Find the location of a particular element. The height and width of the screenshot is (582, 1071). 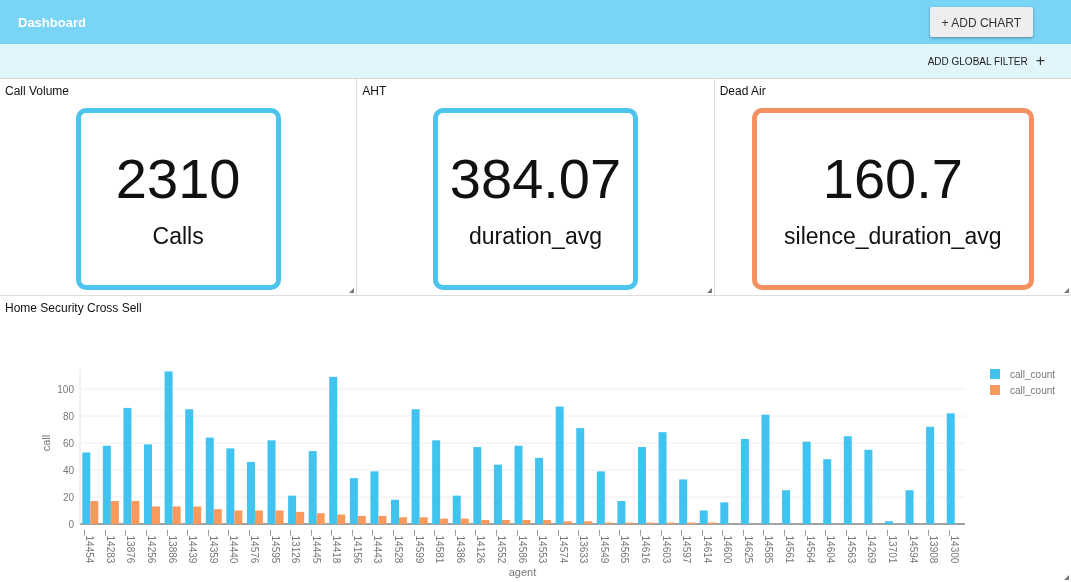

x-tick-label: _14604 is located at coordinates (831, 547).